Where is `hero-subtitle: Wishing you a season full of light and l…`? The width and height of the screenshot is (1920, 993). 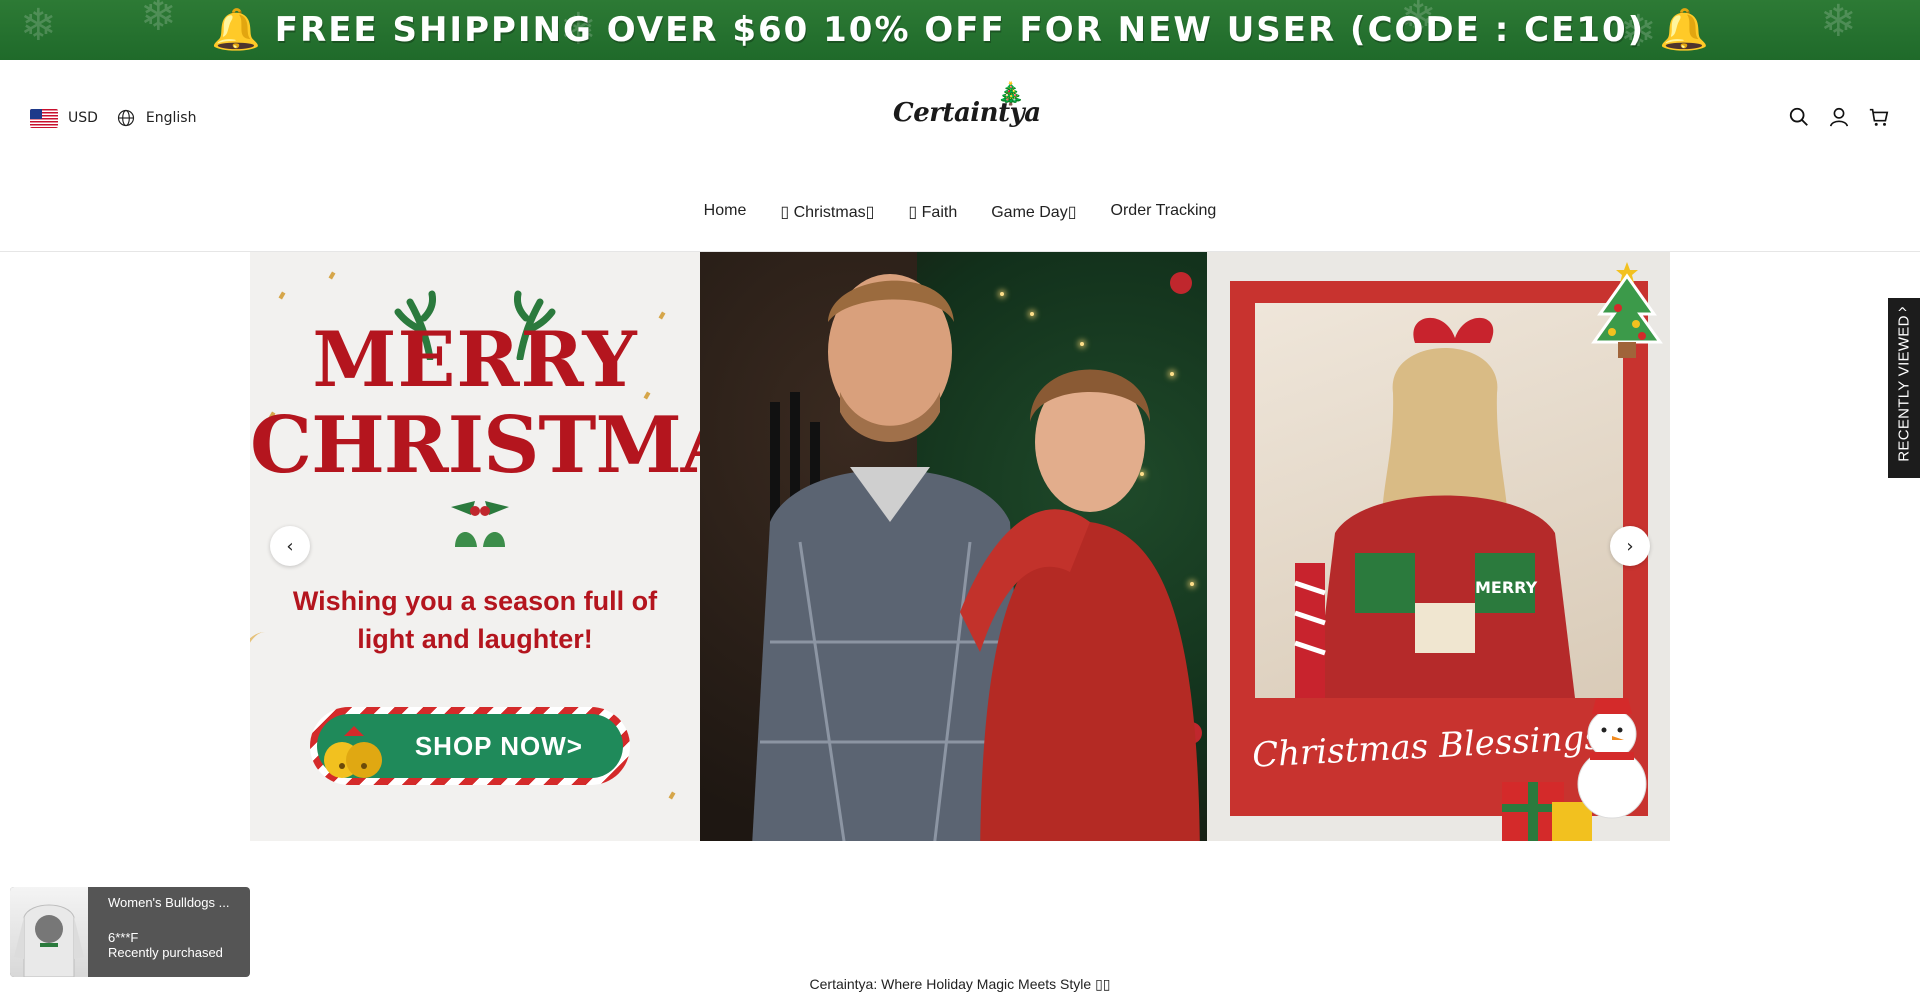
hero-subtitle: Wishing you a season full of light and l… is located at coordinates (475, 620).